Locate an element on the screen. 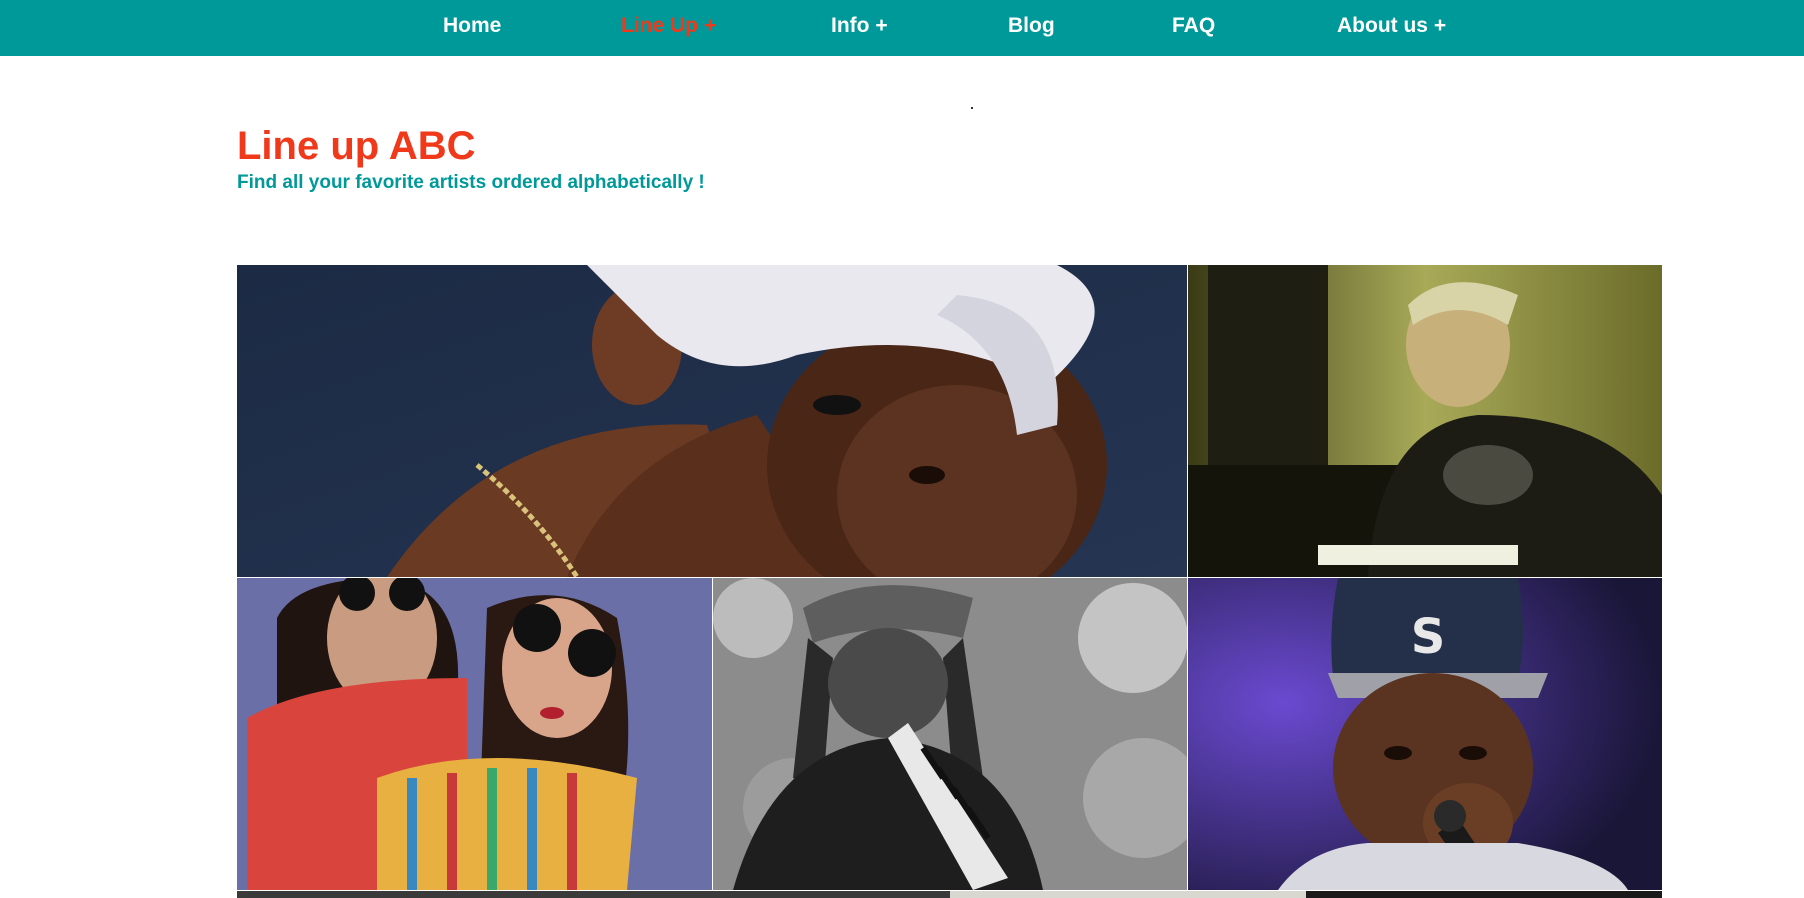 This screenshot has width=1804, height=898. artist-tile-next-row-left is located at coordinates (593, 894).